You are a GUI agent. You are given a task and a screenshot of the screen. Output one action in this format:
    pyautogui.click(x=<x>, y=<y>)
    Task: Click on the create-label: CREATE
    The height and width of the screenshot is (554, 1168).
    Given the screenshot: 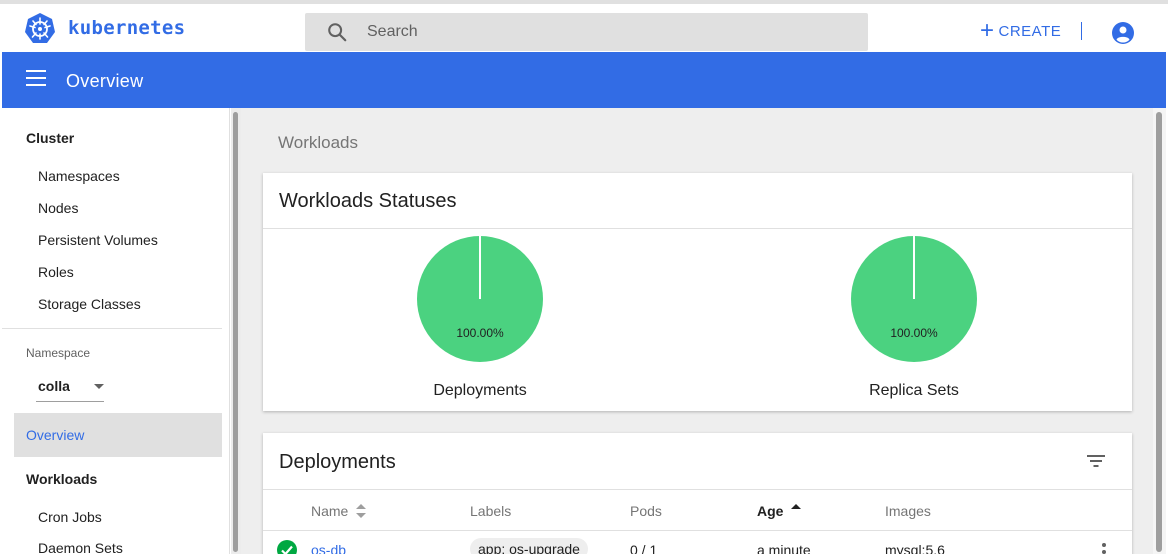 What is the action you would take?
    pyautogui.click(x=1030, y=31)
    